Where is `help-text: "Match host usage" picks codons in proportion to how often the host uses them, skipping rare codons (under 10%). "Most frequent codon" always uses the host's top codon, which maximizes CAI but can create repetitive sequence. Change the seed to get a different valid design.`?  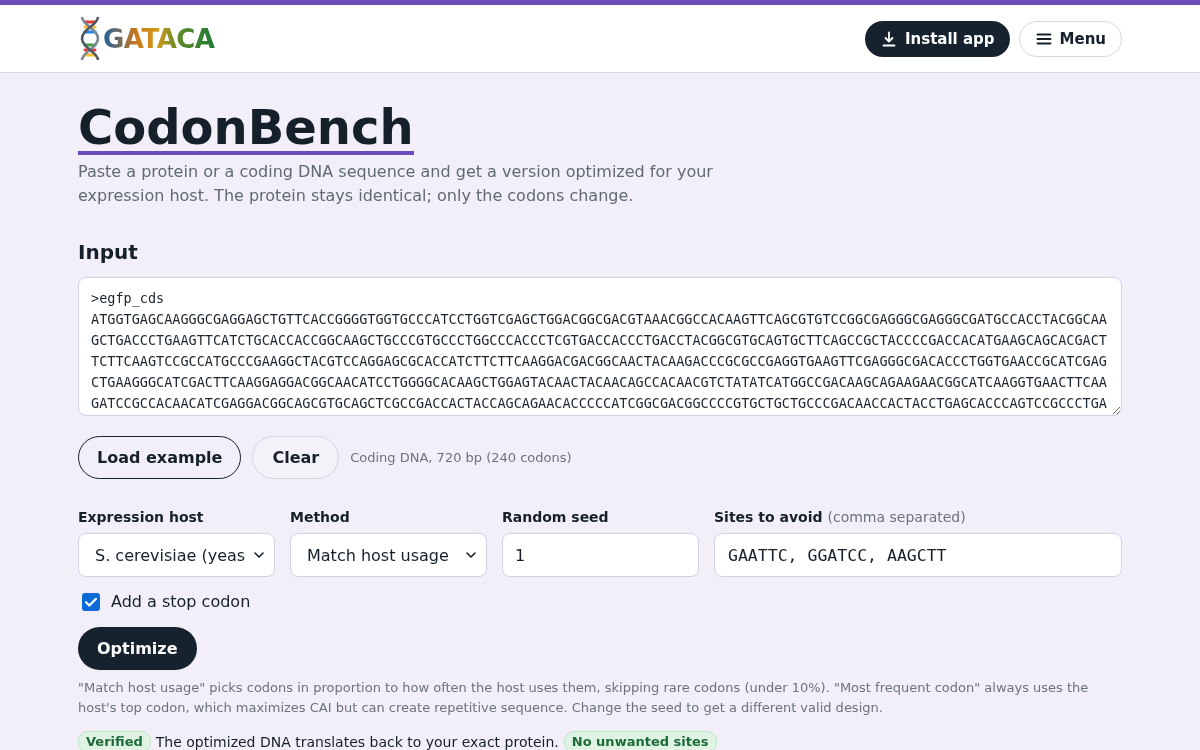 help-text: "Match host usage" picks codons in proportion to how often the host uses them, skipping rare codons (under 10%). "Most frequent codon" always uses the host's top codon, which maximizes CAI but can create repetitive sequence. Change the seed to get a different valid design. is located at coordinates (584, 698).